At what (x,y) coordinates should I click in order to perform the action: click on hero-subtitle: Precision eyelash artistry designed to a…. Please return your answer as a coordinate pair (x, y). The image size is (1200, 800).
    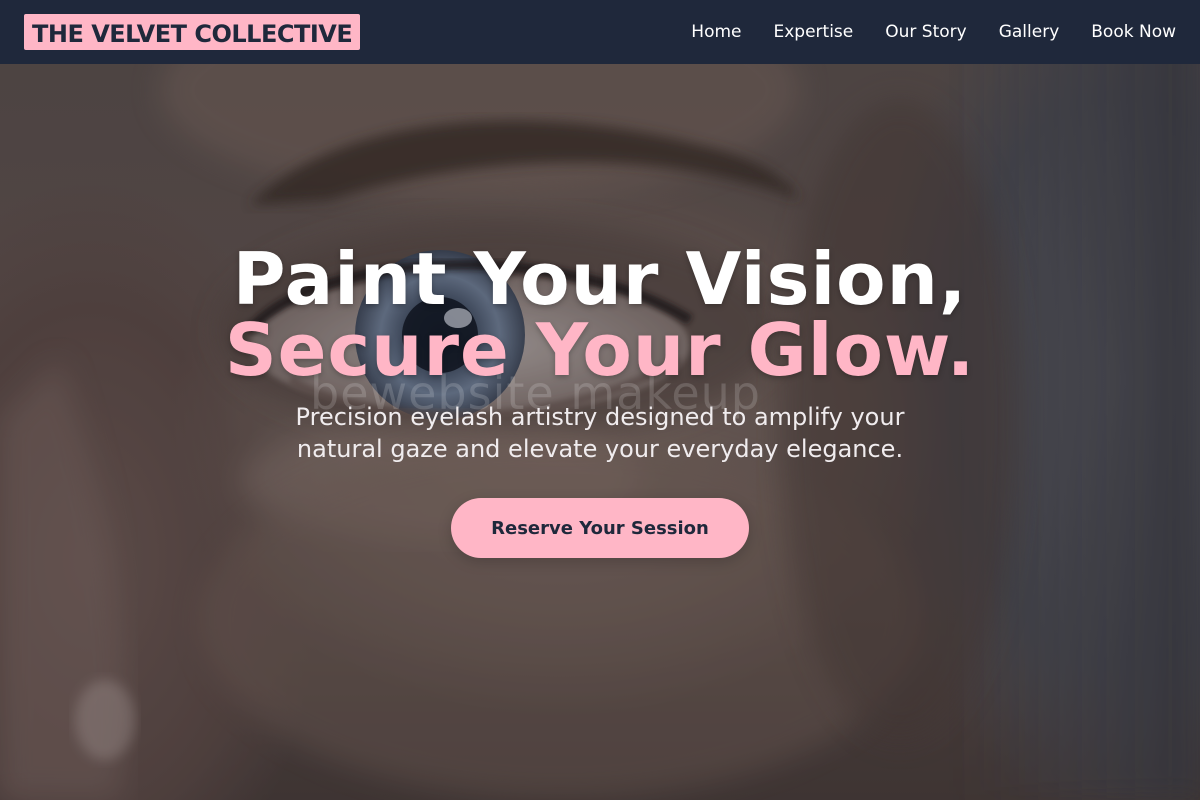
    Looking at the image, I should click on (600, 433).